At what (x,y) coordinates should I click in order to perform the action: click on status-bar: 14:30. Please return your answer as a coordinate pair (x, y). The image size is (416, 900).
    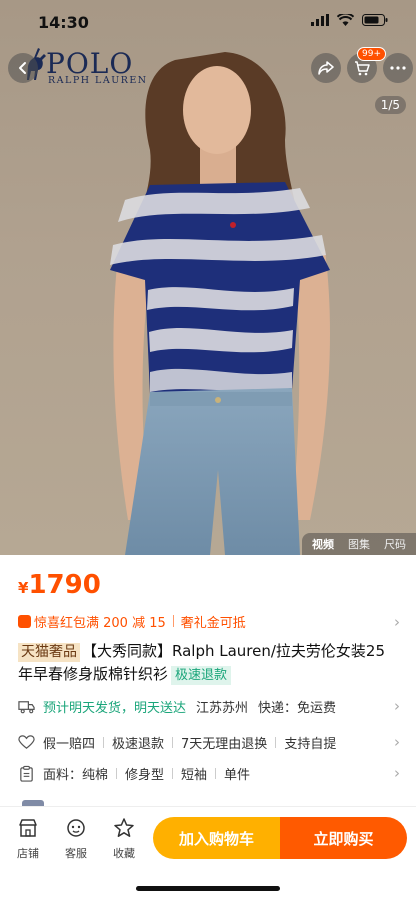
    Looking at the image, I should click on (208, 22).